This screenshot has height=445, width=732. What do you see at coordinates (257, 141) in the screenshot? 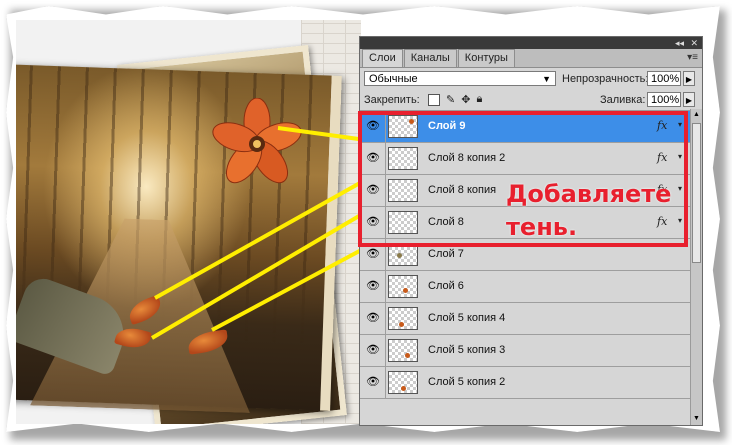
I see `orange-flower` at bounding box center [257, 141].